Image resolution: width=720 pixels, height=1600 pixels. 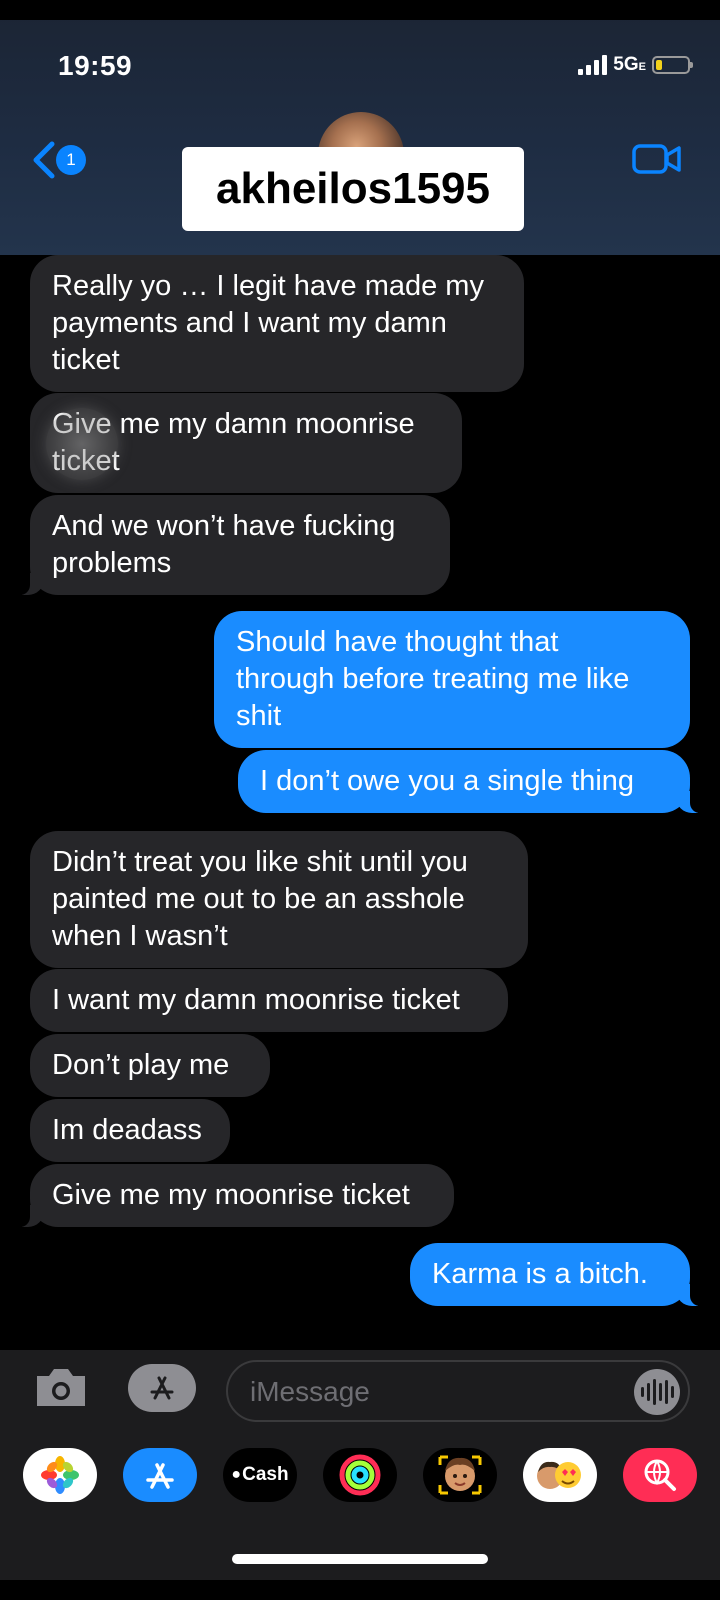 What do you see at coordinates (265, 1474) in the screenshot?
I see `cash-app-label: Cash` at bounding box center [265, 1474].